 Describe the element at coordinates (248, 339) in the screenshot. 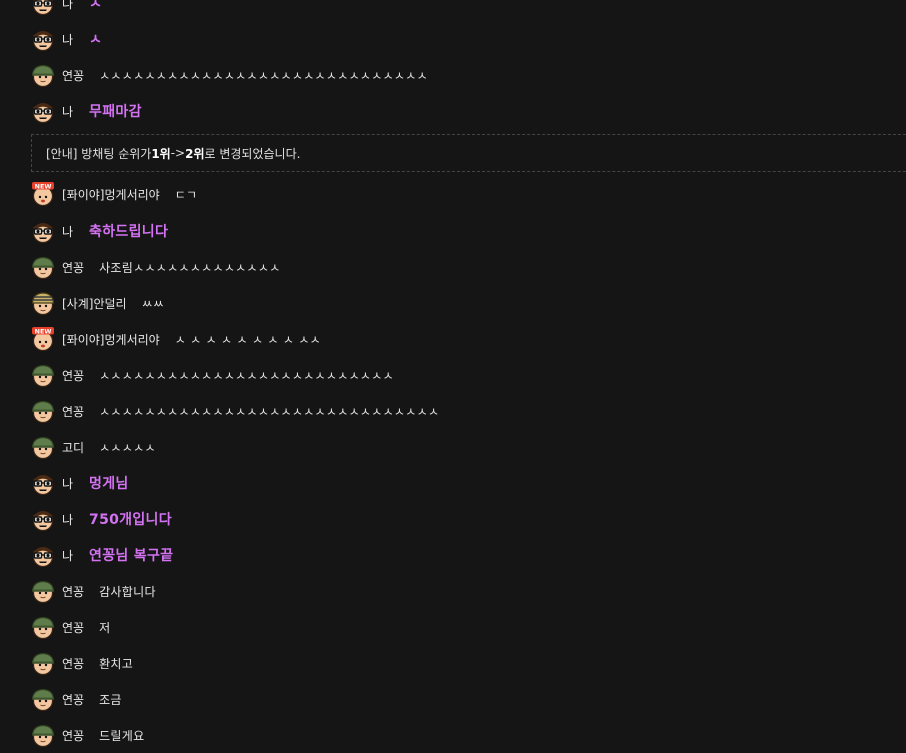

I see `message-text: ㅅ ㅅ ㅅ ㅅ ㅅ ㅅ ㅅ ㅅ ㅅㅅ` at that location.